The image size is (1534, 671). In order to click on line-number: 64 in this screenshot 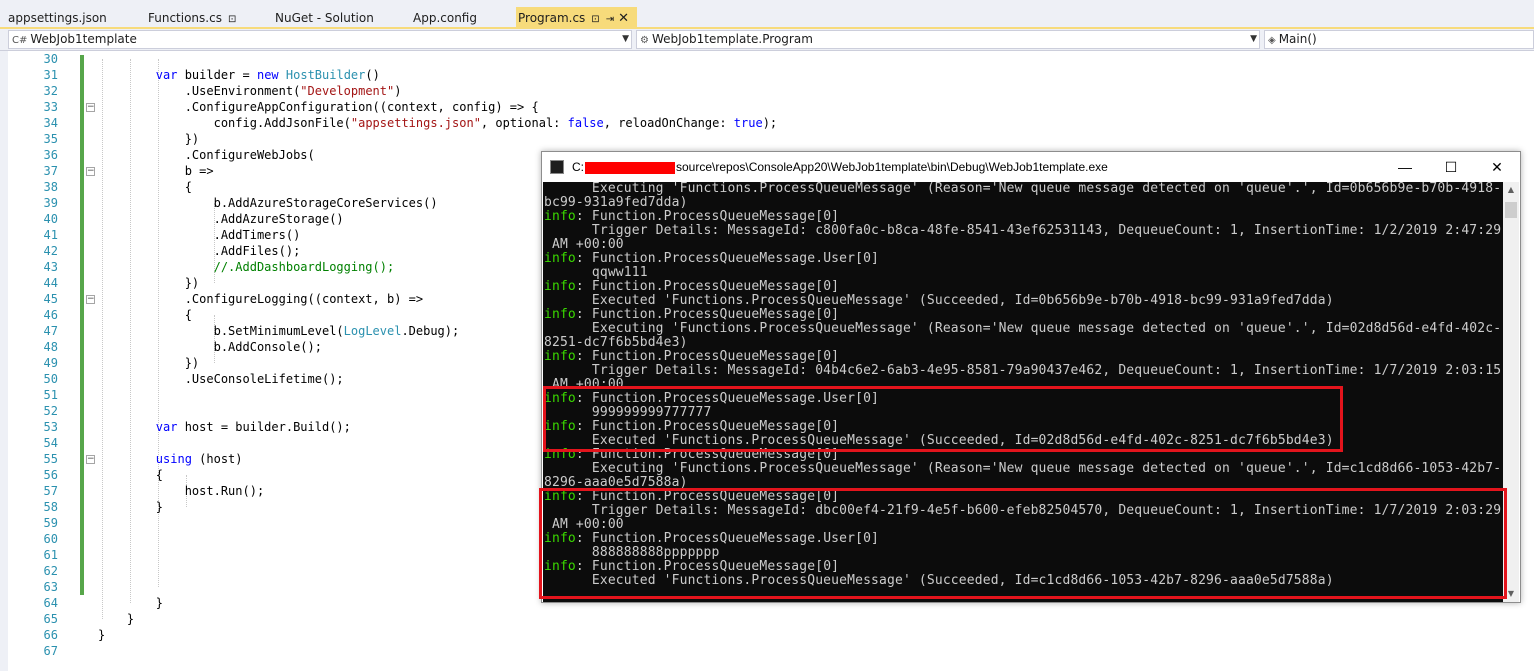, I will do `click(50, 603)`.